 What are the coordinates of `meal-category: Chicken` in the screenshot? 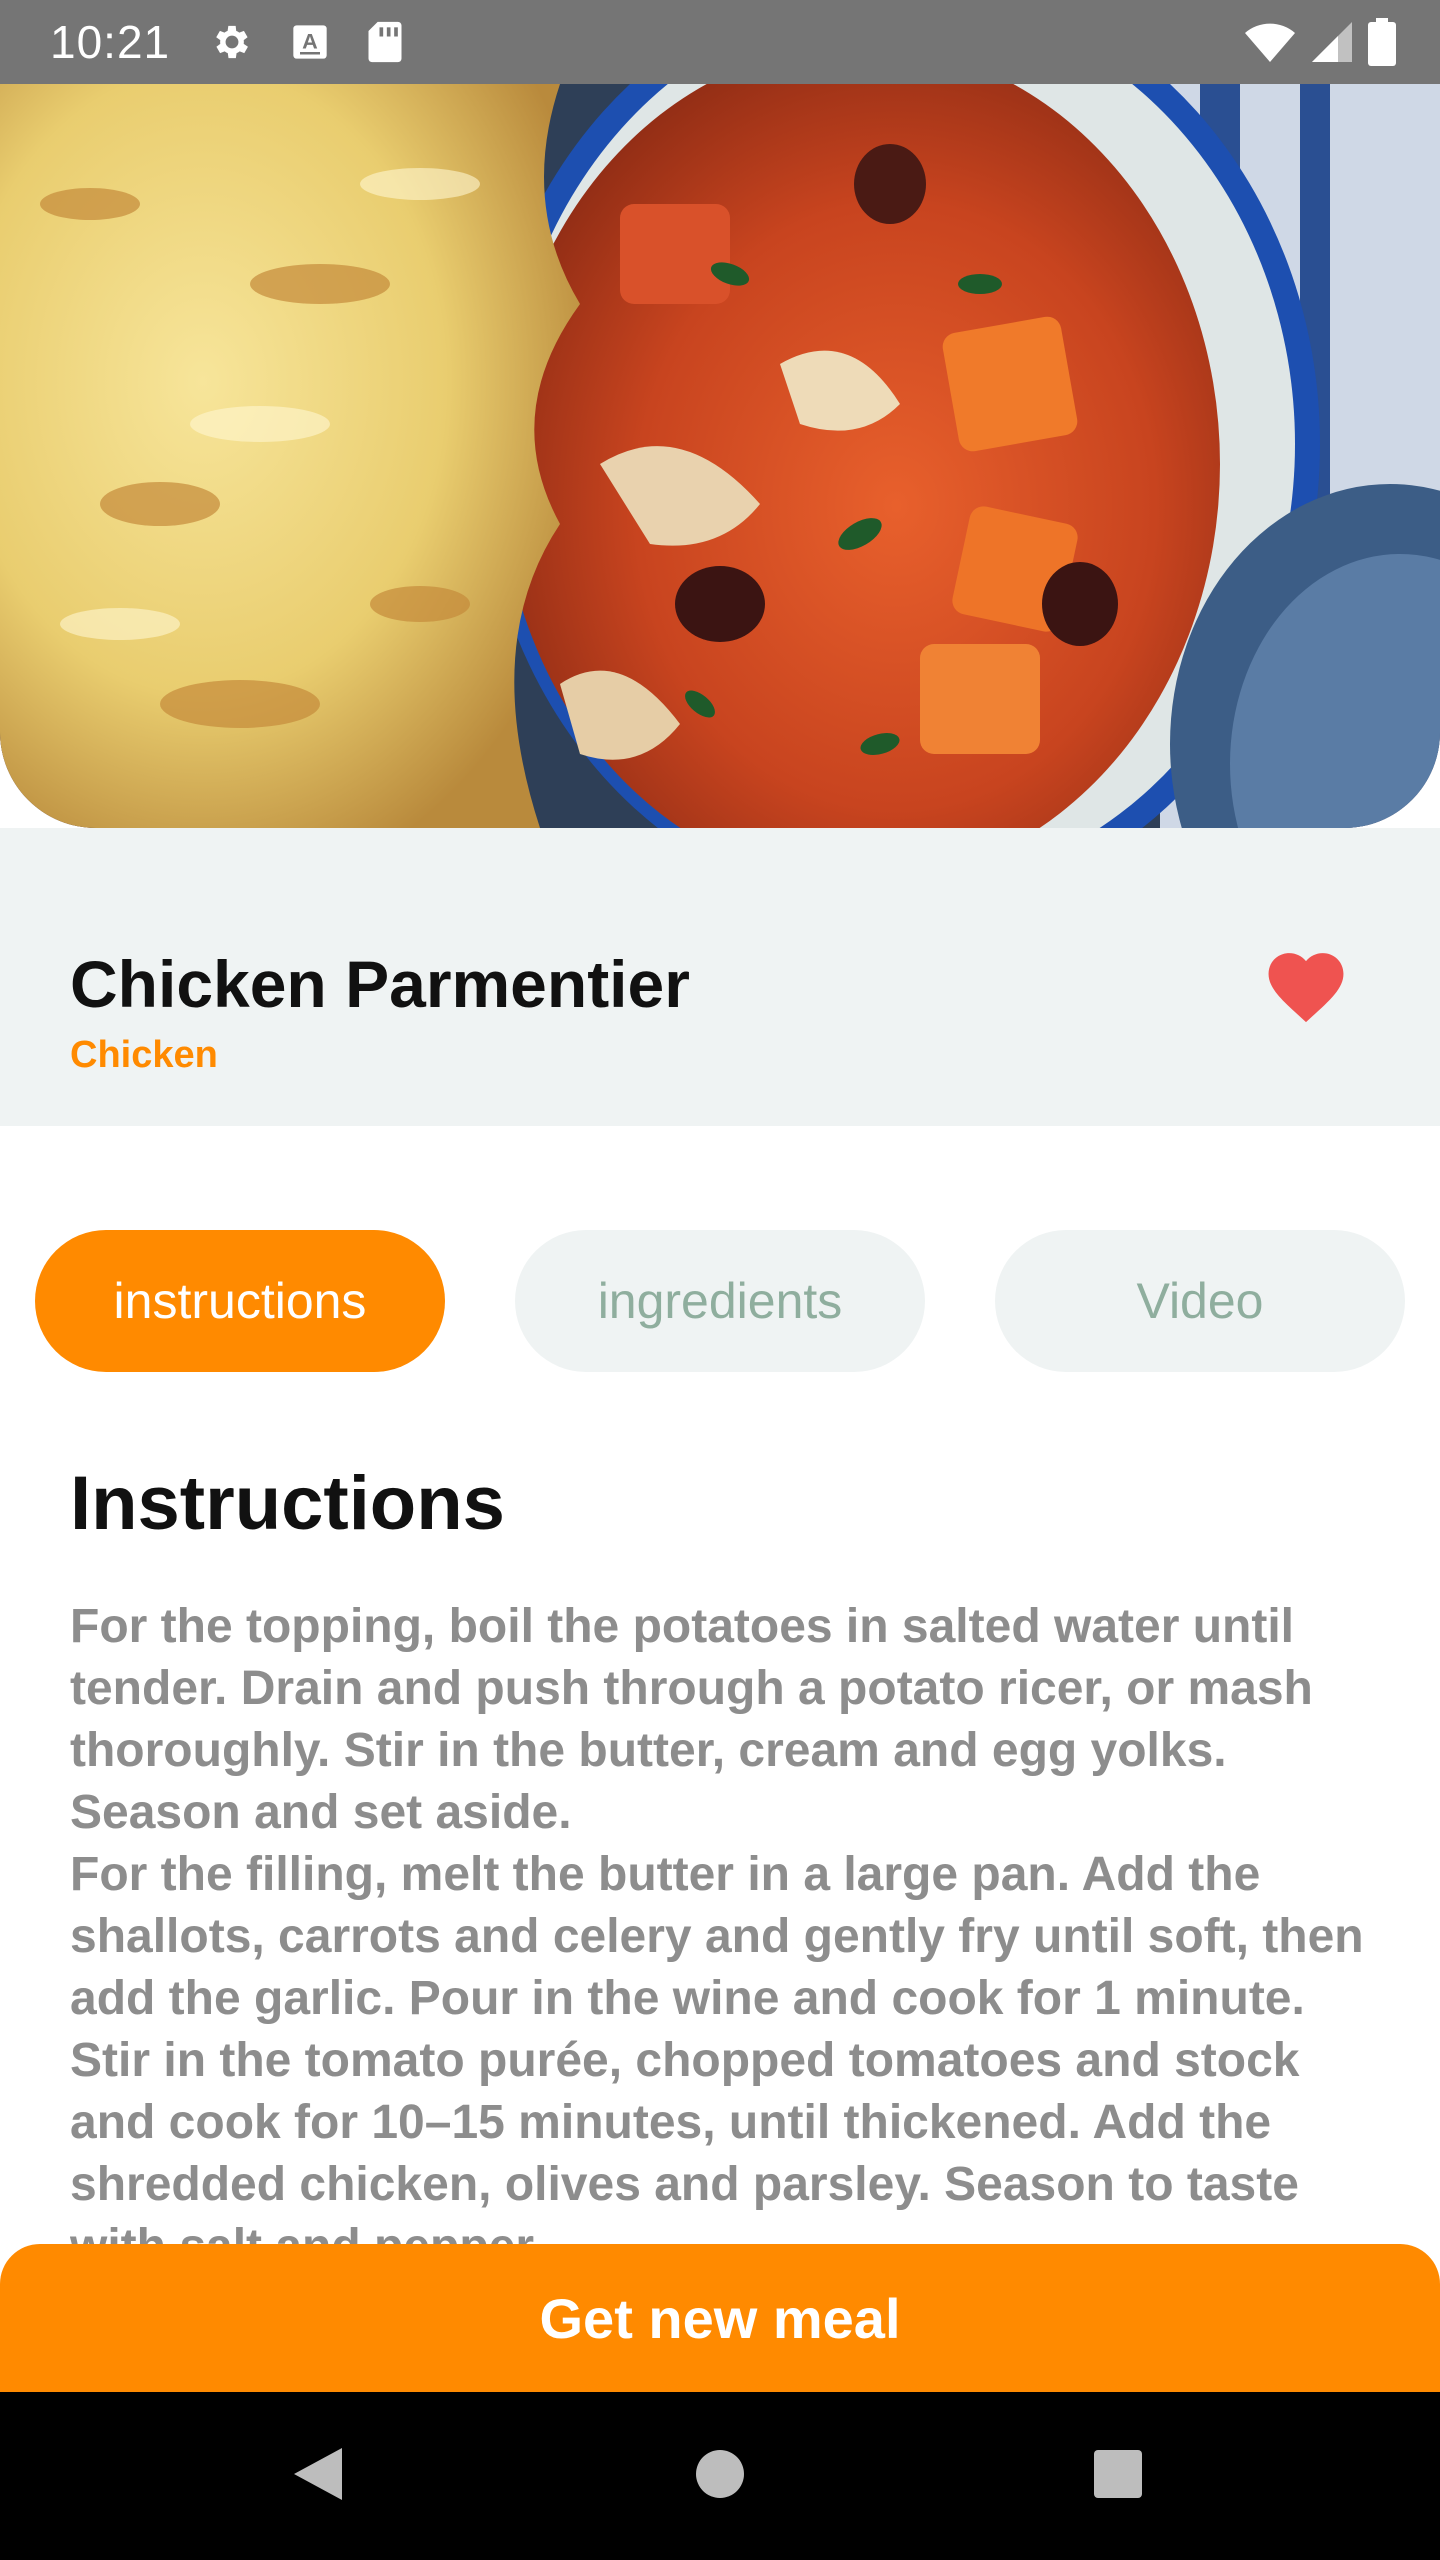 It's located at (144, 1055).